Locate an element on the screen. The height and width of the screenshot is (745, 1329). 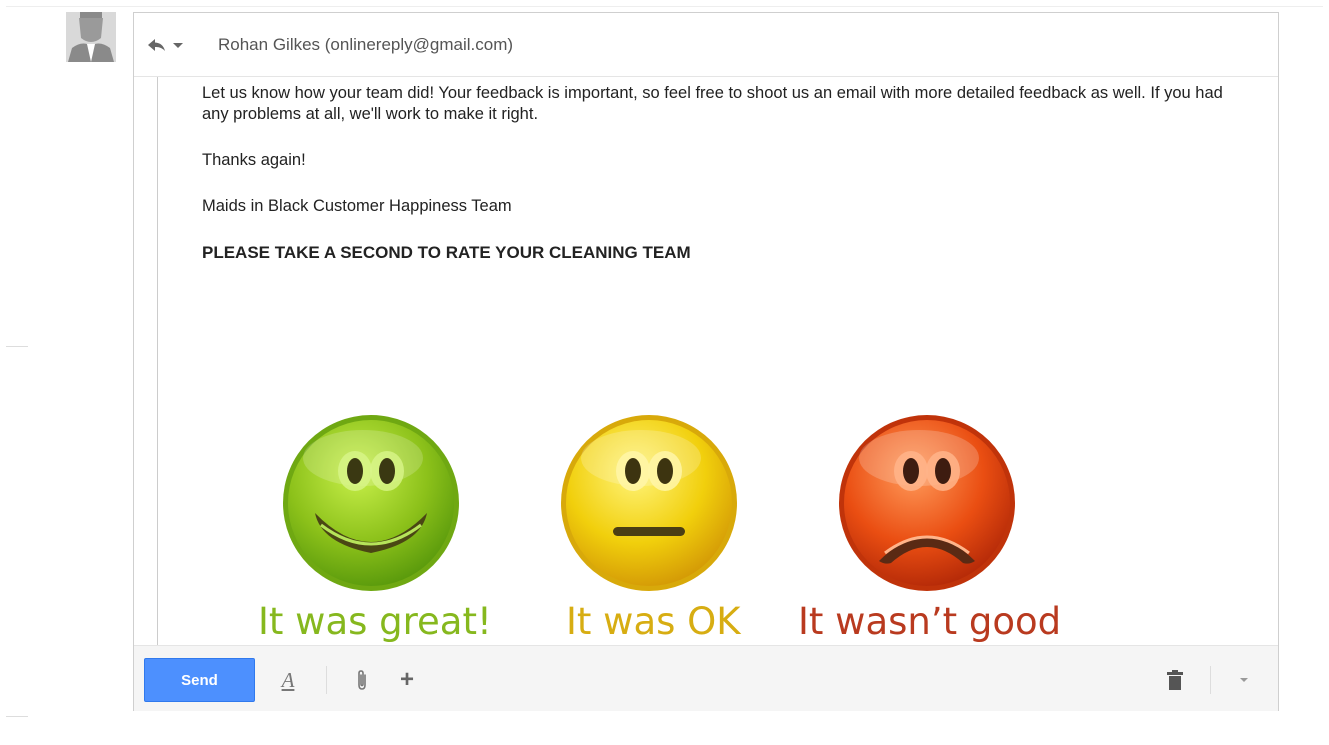
rating-label-ok: It was OK is located at coordinates (653, 622).